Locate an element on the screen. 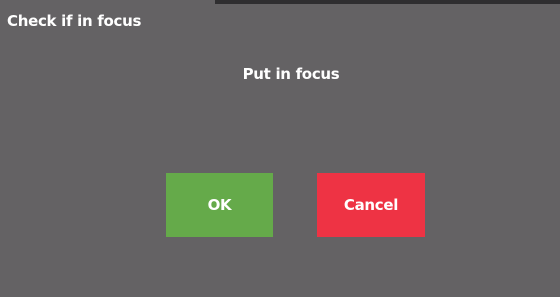 Image resolution: width=560 pixels, height=303 pixels. title-bar: Check if in focus is located at coordinates (107, 21).